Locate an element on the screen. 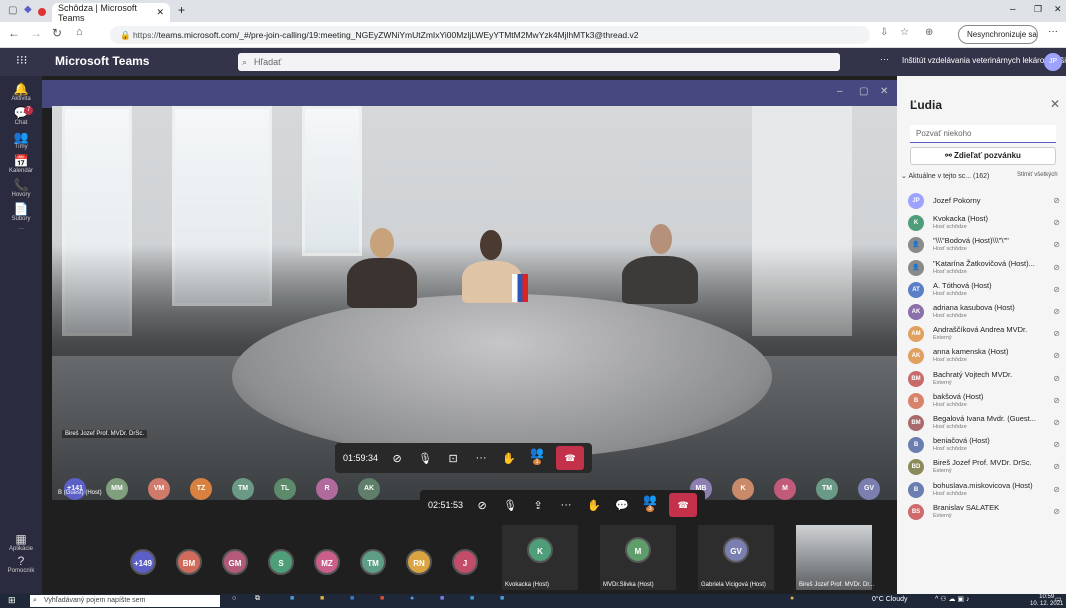 Image resolution: width=1066 pixels, height=608 pixels. teams-taskbar-icon: ■ is located at coordinates (442, 598).